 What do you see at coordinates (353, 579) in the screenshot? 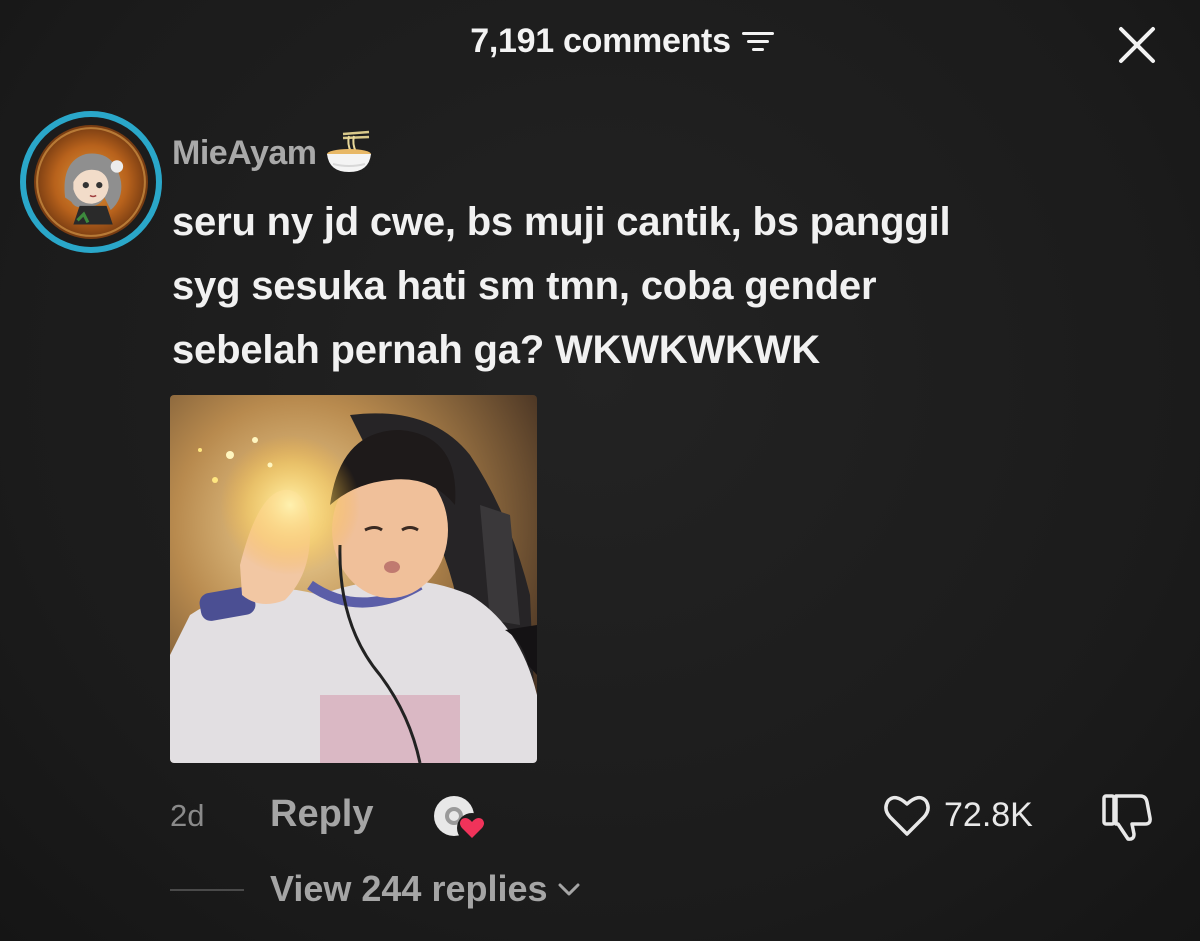
I see `attached-image` at bounding box center [353, 579].